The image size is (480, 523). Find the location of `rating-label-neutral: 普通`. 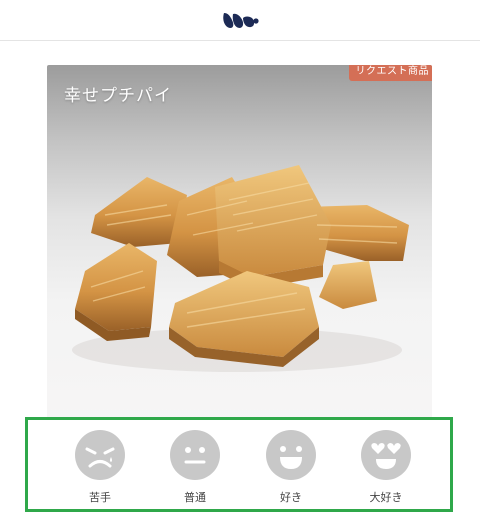

rating-label-neutral: 普通 is located at coordinates (195, 497).